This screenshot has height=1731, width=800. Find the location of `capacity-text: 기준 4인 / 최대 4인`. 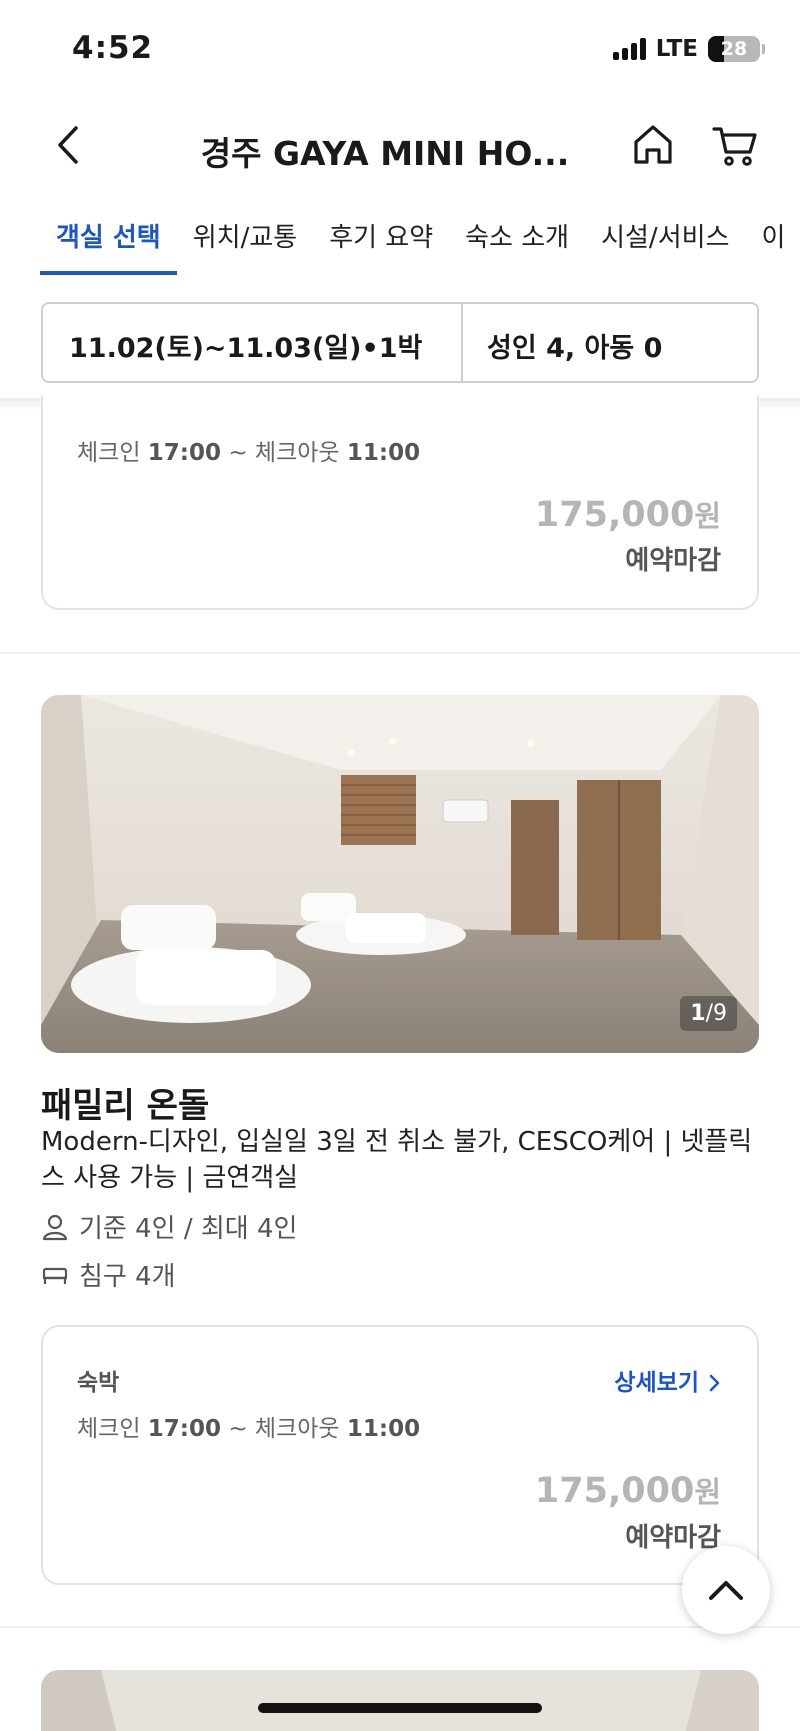

capacity-text: 기준 4인 / 최대 4인 is located at coordinates (188, 1229).